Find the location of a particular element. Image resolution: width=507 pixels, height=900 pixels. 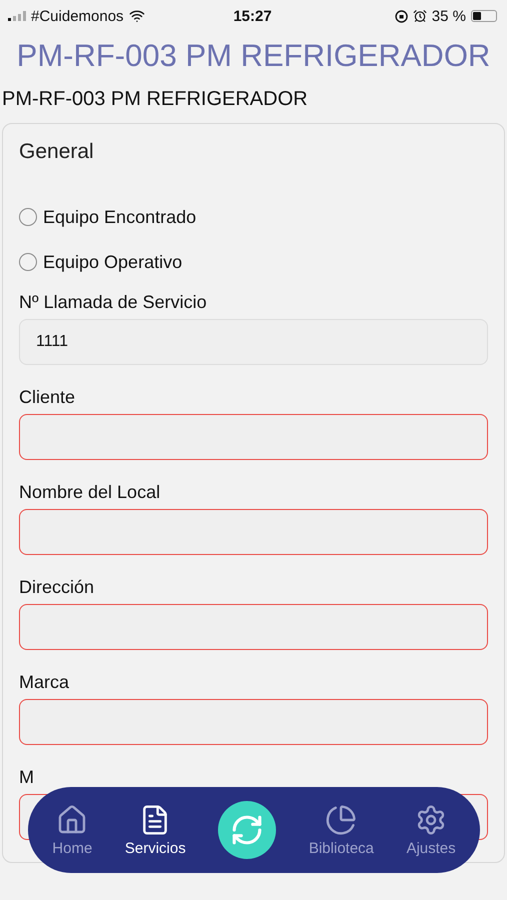

alarm-icon is located at coordinates (419, 16).